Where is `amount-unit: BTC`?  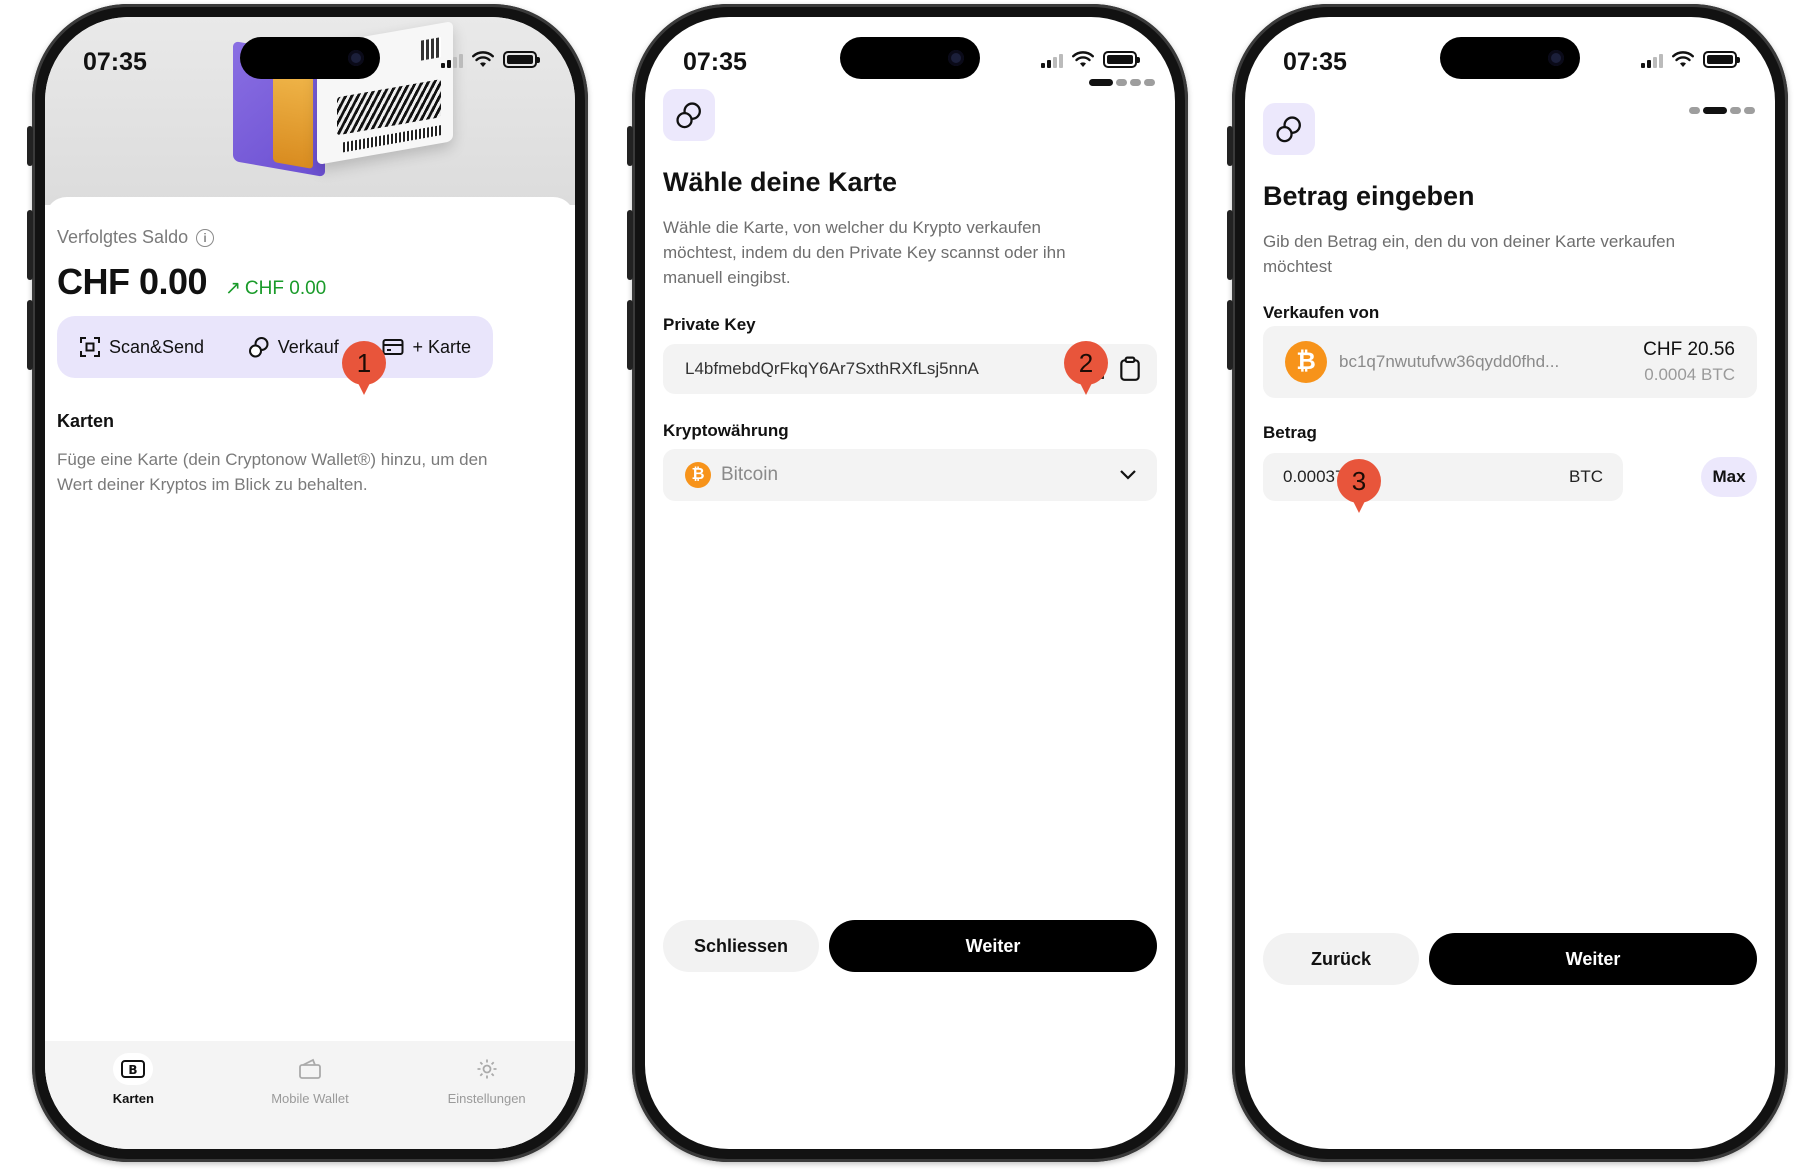 amount-unit: BTC is located at coordinates (1586, 476).